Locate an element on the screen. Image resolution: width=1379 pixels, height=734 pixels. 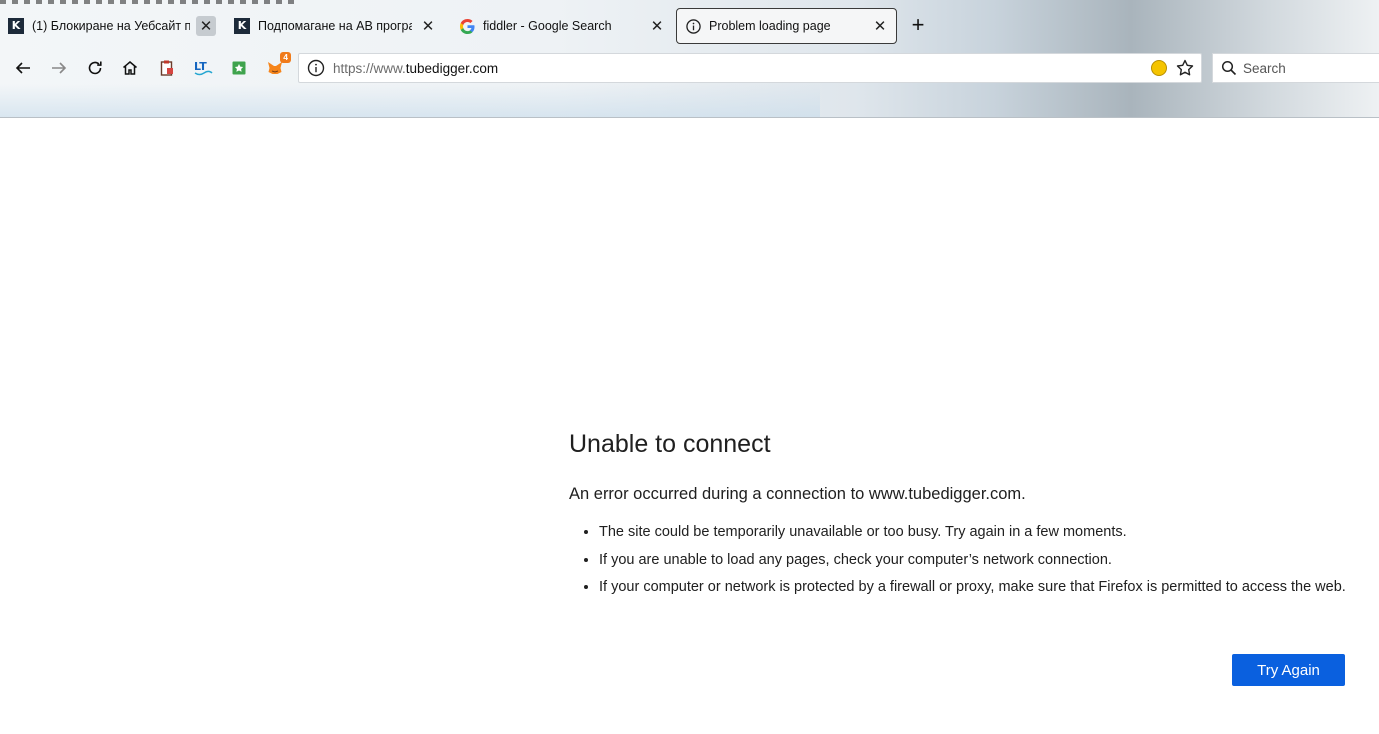
address-bar: https://www.tubedigger.com is located at coordinates (750, 68).